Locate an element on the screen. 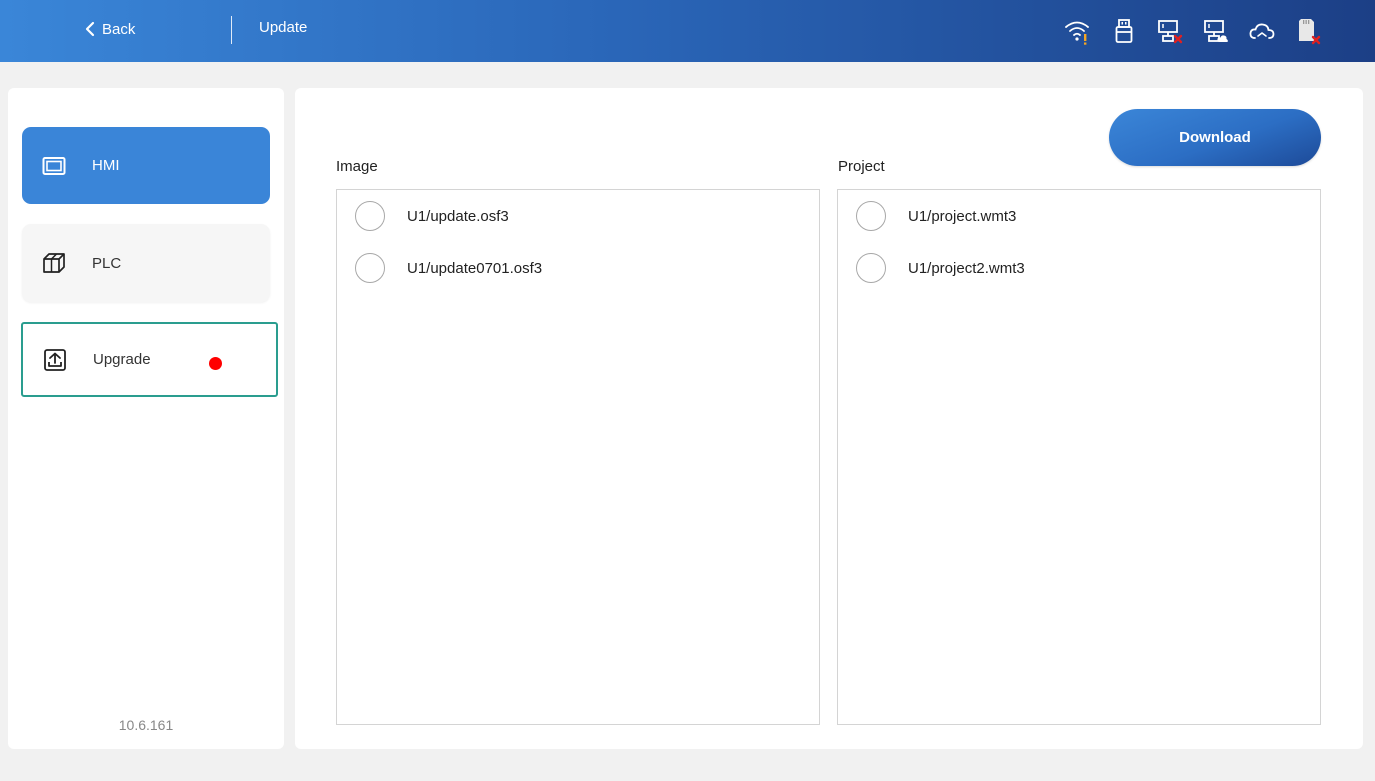  list-item: U1/update0701.osf3 is located at coordinates (448, 268).